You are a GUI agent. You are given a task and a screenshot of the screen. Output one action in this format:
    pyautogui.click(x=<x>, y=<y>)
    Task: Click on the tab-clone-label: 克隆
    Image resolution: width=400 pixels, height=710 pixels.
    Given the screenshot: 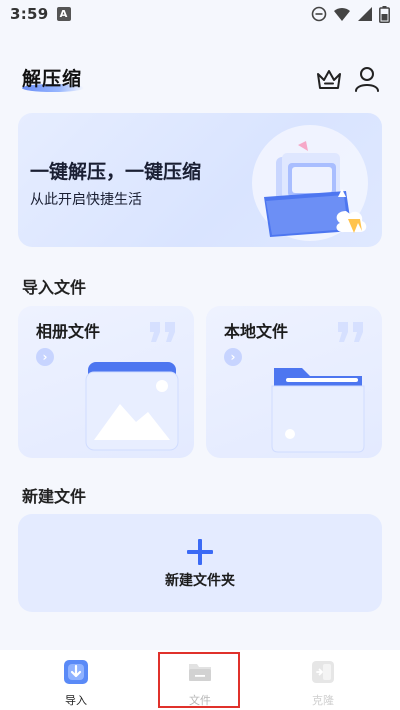 What is the action you would take?
    pyautogui.click(x=323, y=700)
    